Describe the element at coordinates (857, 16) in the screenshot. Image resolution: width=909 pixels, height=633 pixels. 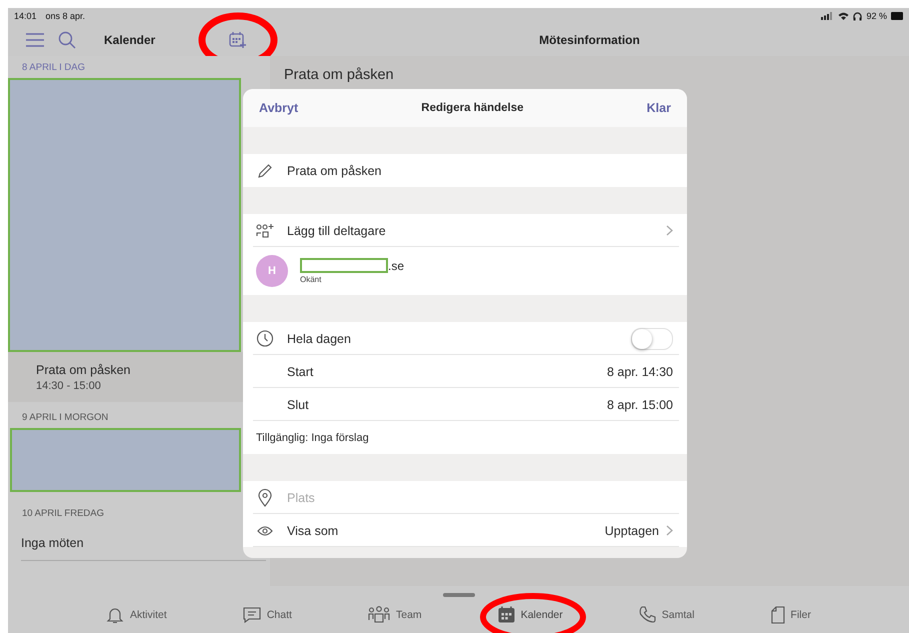
I see `headphones-icon` at that location.